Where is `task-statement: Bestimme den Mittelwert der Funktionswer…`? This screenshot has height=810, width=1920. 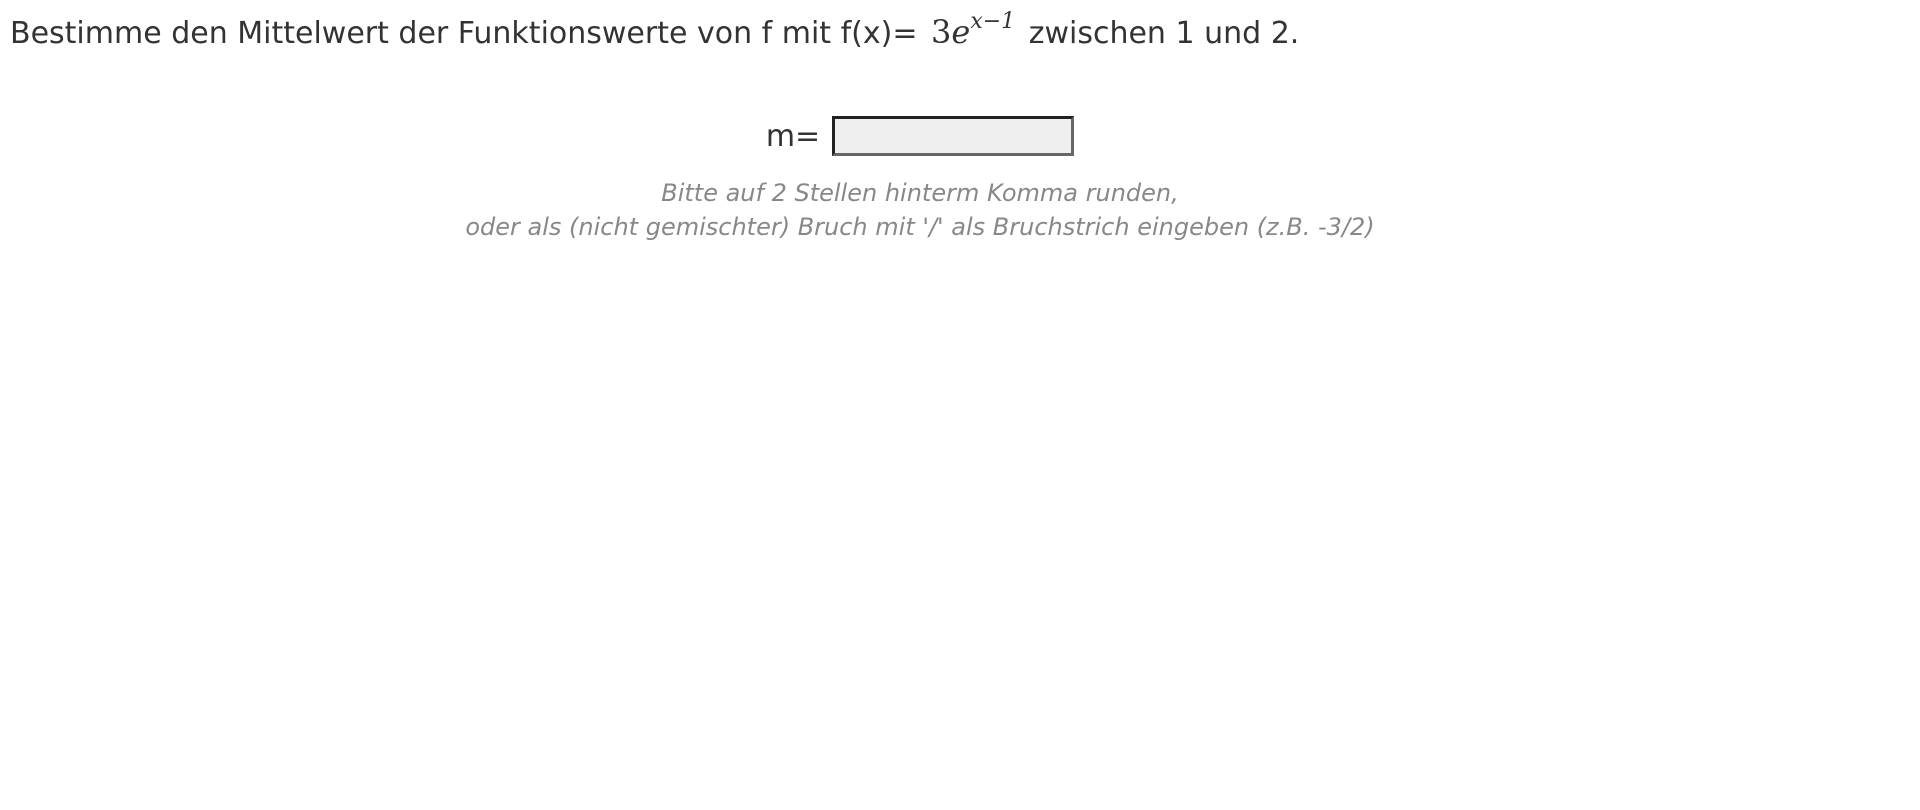 task-statement: Bestimme den Mittelwert der Funktionswer… is located at coordinates (655, 32).